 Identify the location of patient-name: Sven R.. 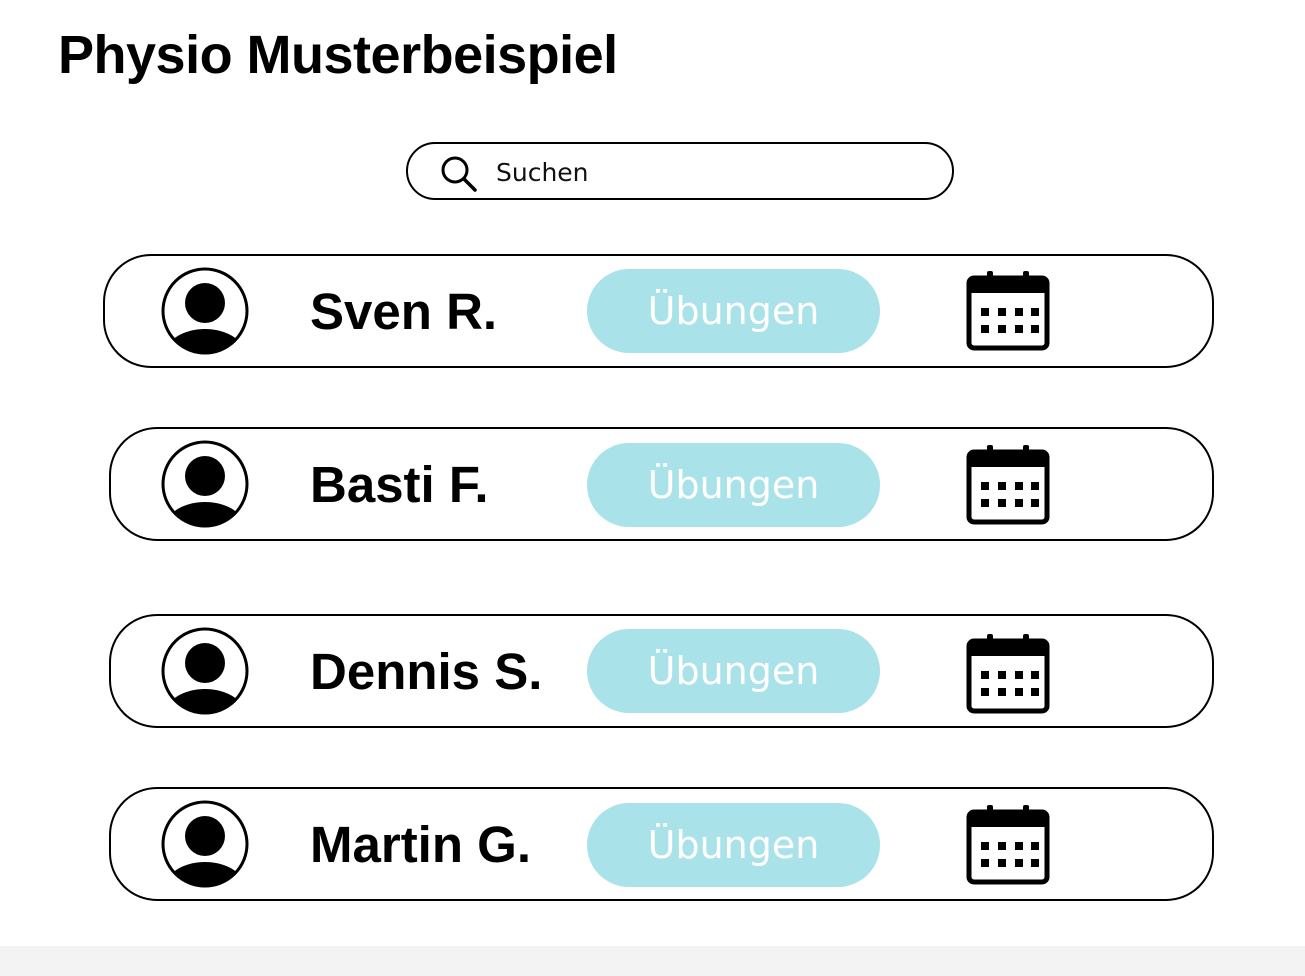
(404, 311).